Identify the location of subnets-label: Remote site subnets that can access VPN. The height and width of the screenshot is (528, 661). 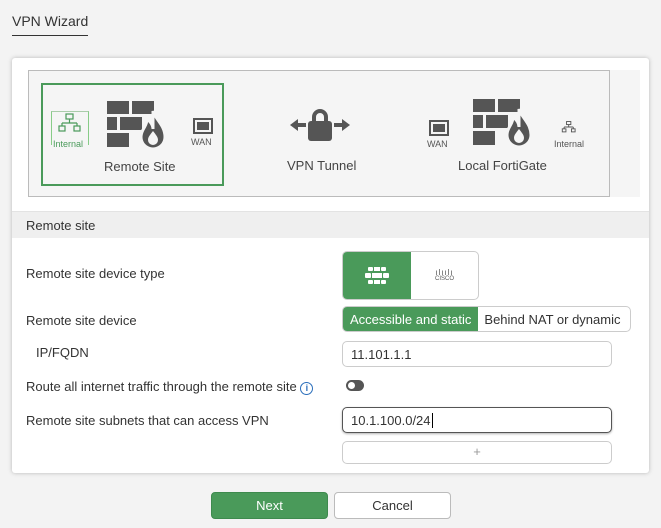
(147, 420).